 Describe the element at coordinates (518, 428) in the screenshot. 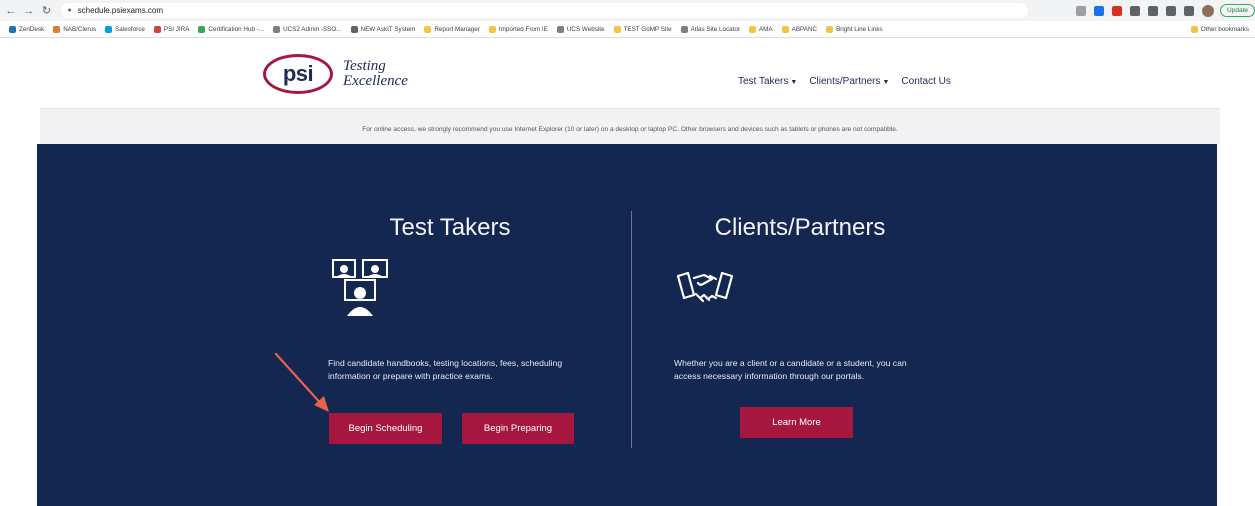

I see `begin-preparing-button: Begin Preparing` at that location.